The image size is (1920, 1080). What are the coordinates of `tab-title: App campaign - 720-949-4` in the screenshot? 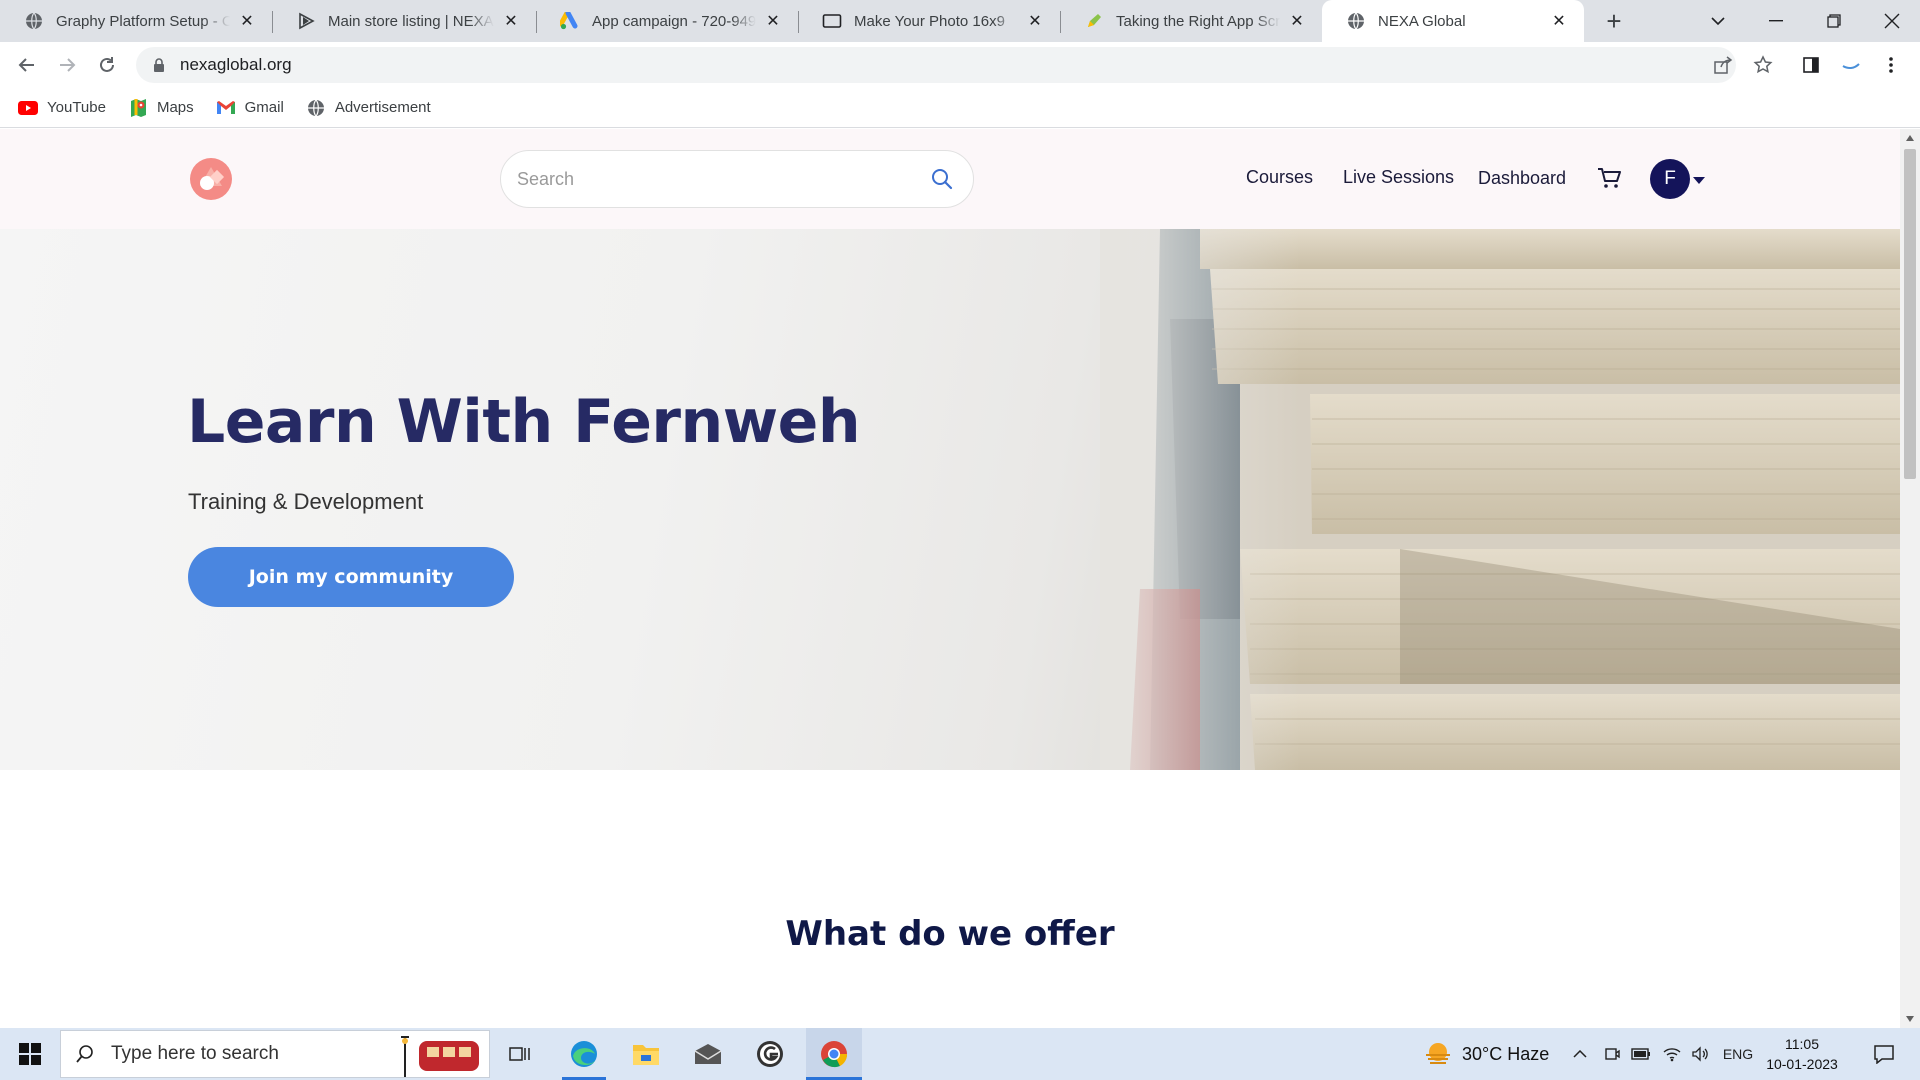 It's located at (674, 21).